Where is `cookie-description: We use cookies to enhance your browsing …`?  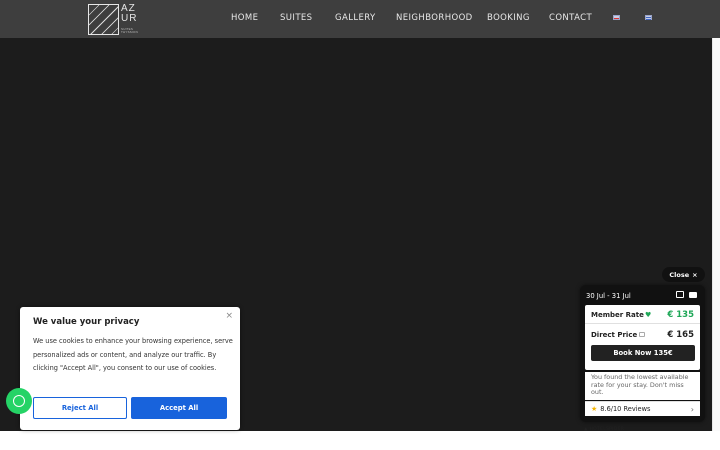
cookie-description: We use cookies to enhance your browsing … is located at coordinates (133, 354).